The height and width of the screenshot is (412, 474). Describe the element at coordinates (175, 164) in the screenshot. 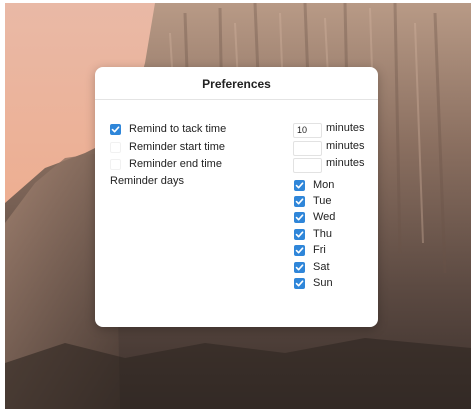

I see `reminder-end-time-label: Reminder end time` at that location.